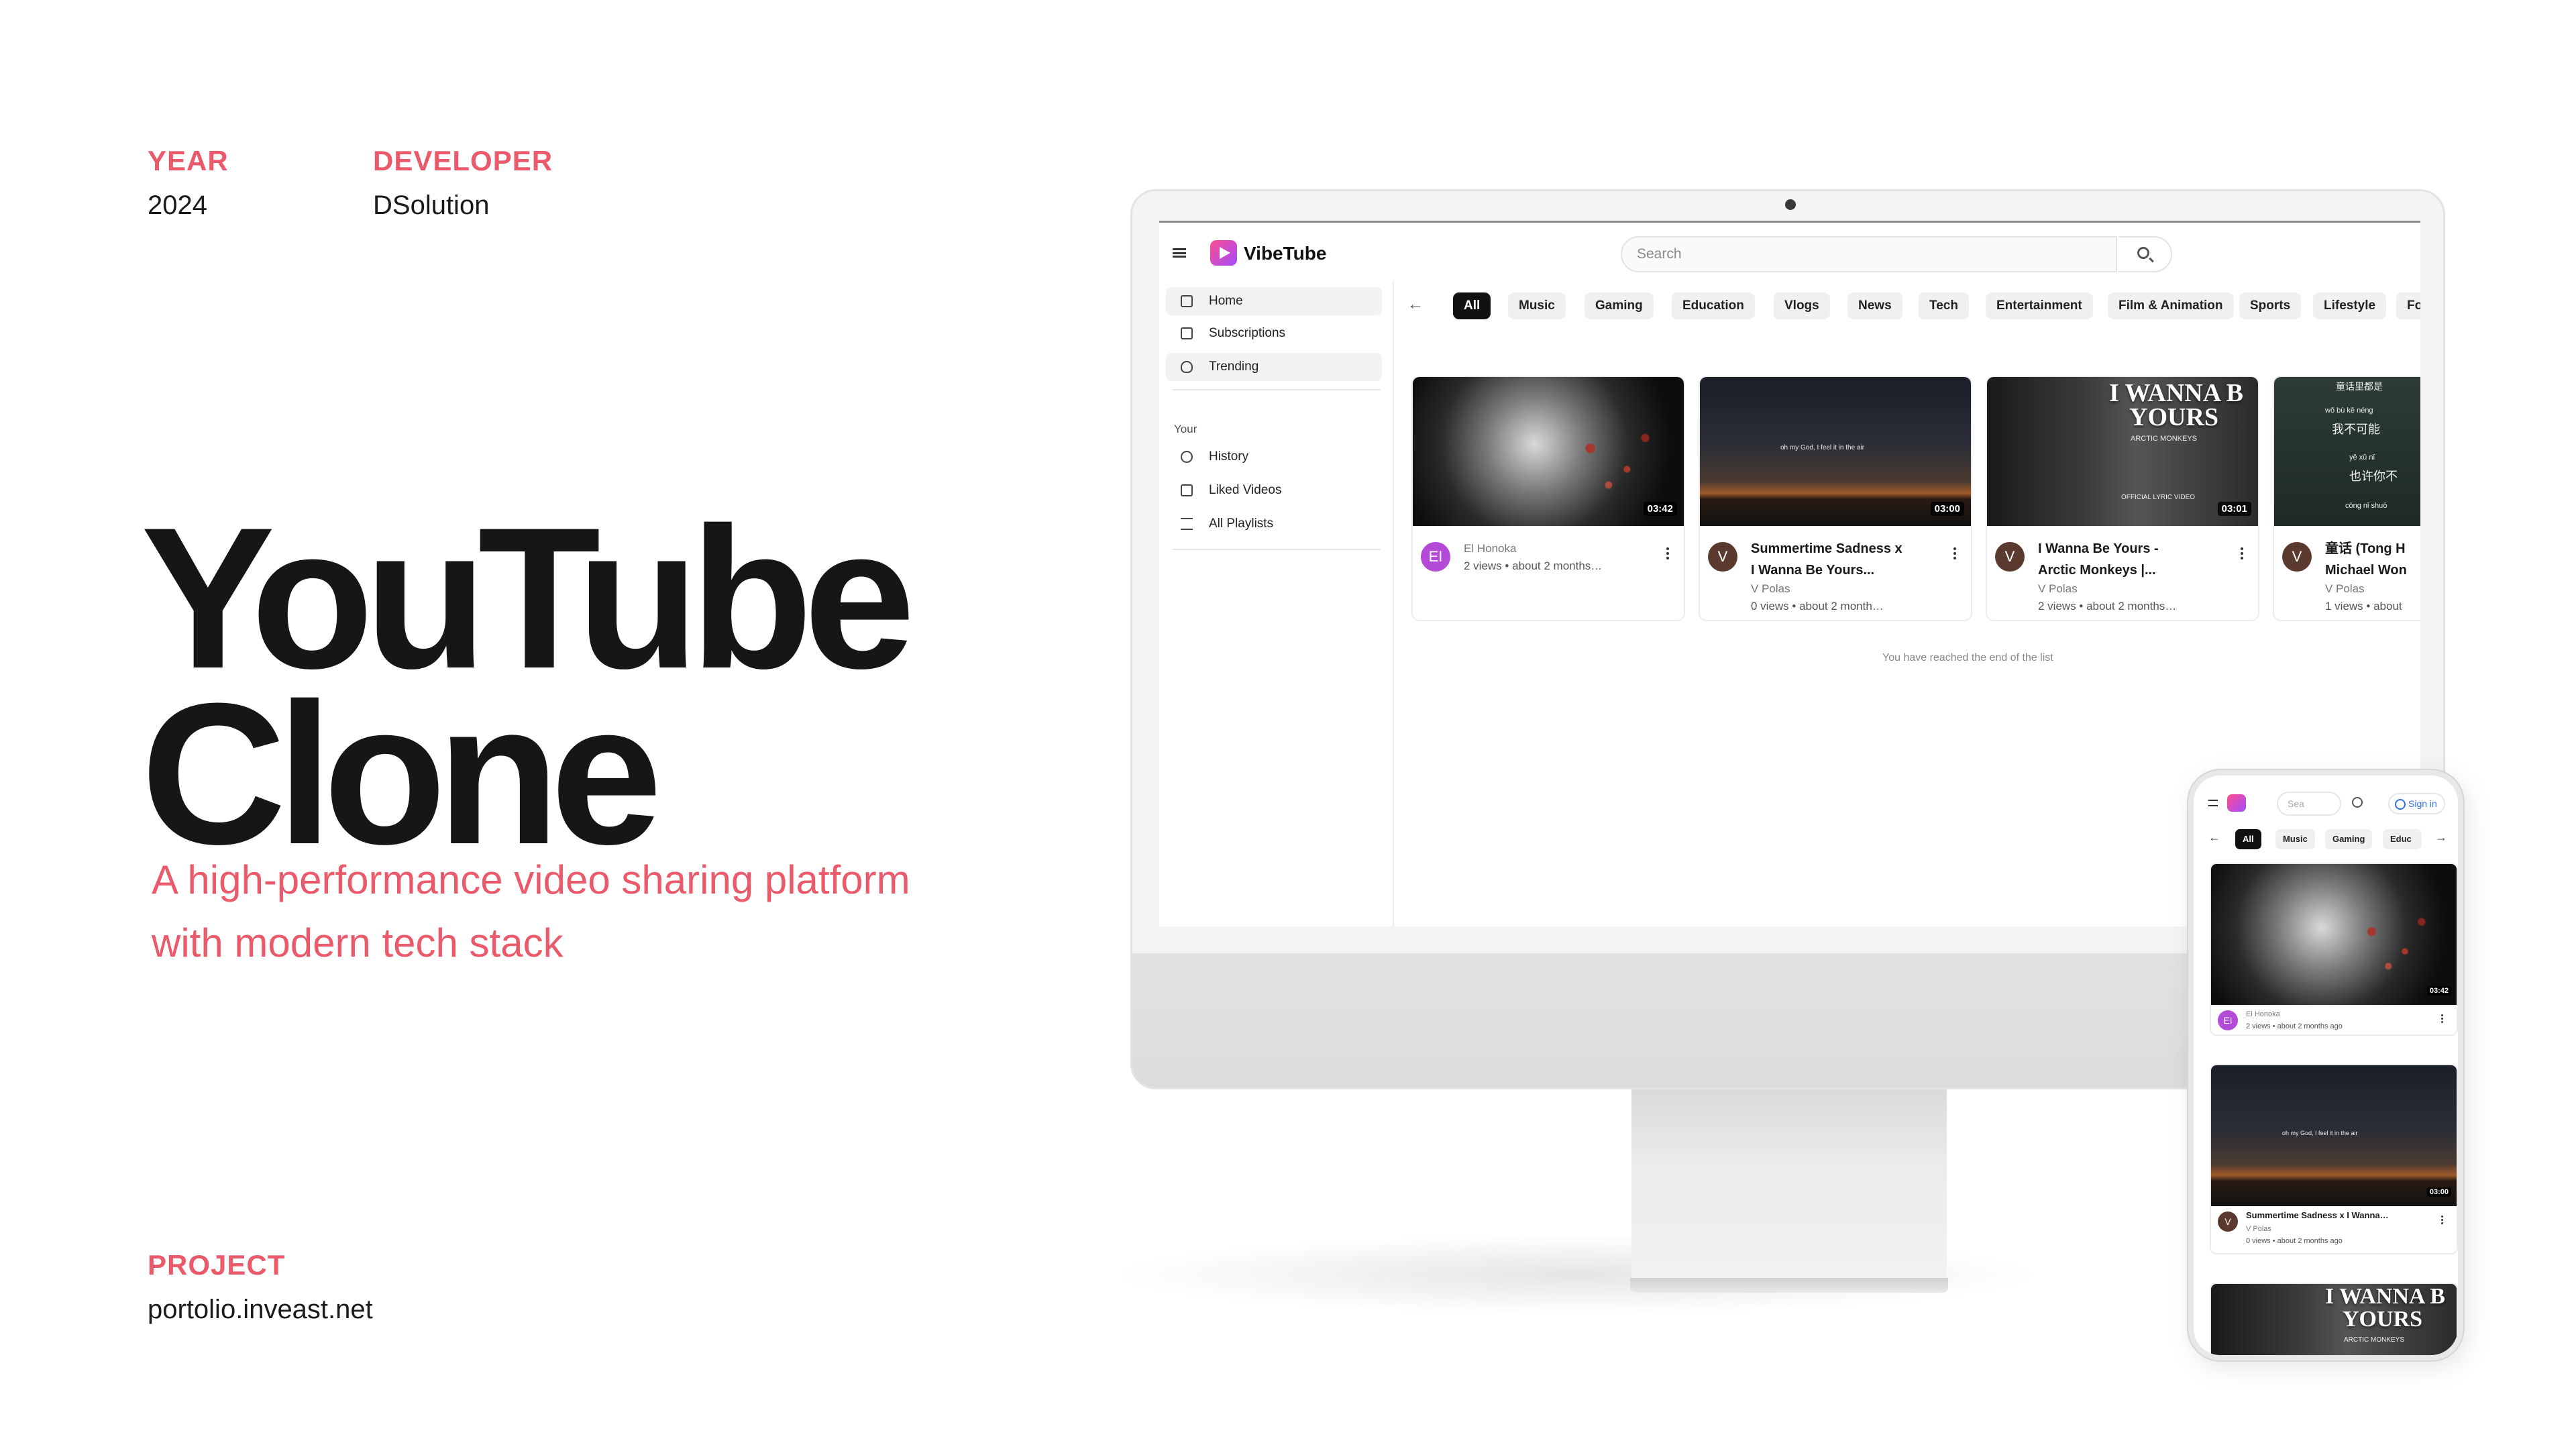 The height and width of the screenshot is (1449, 2576). I want to click on sidebar-item-all-playlists: All Playlists, so click(1274, 524).